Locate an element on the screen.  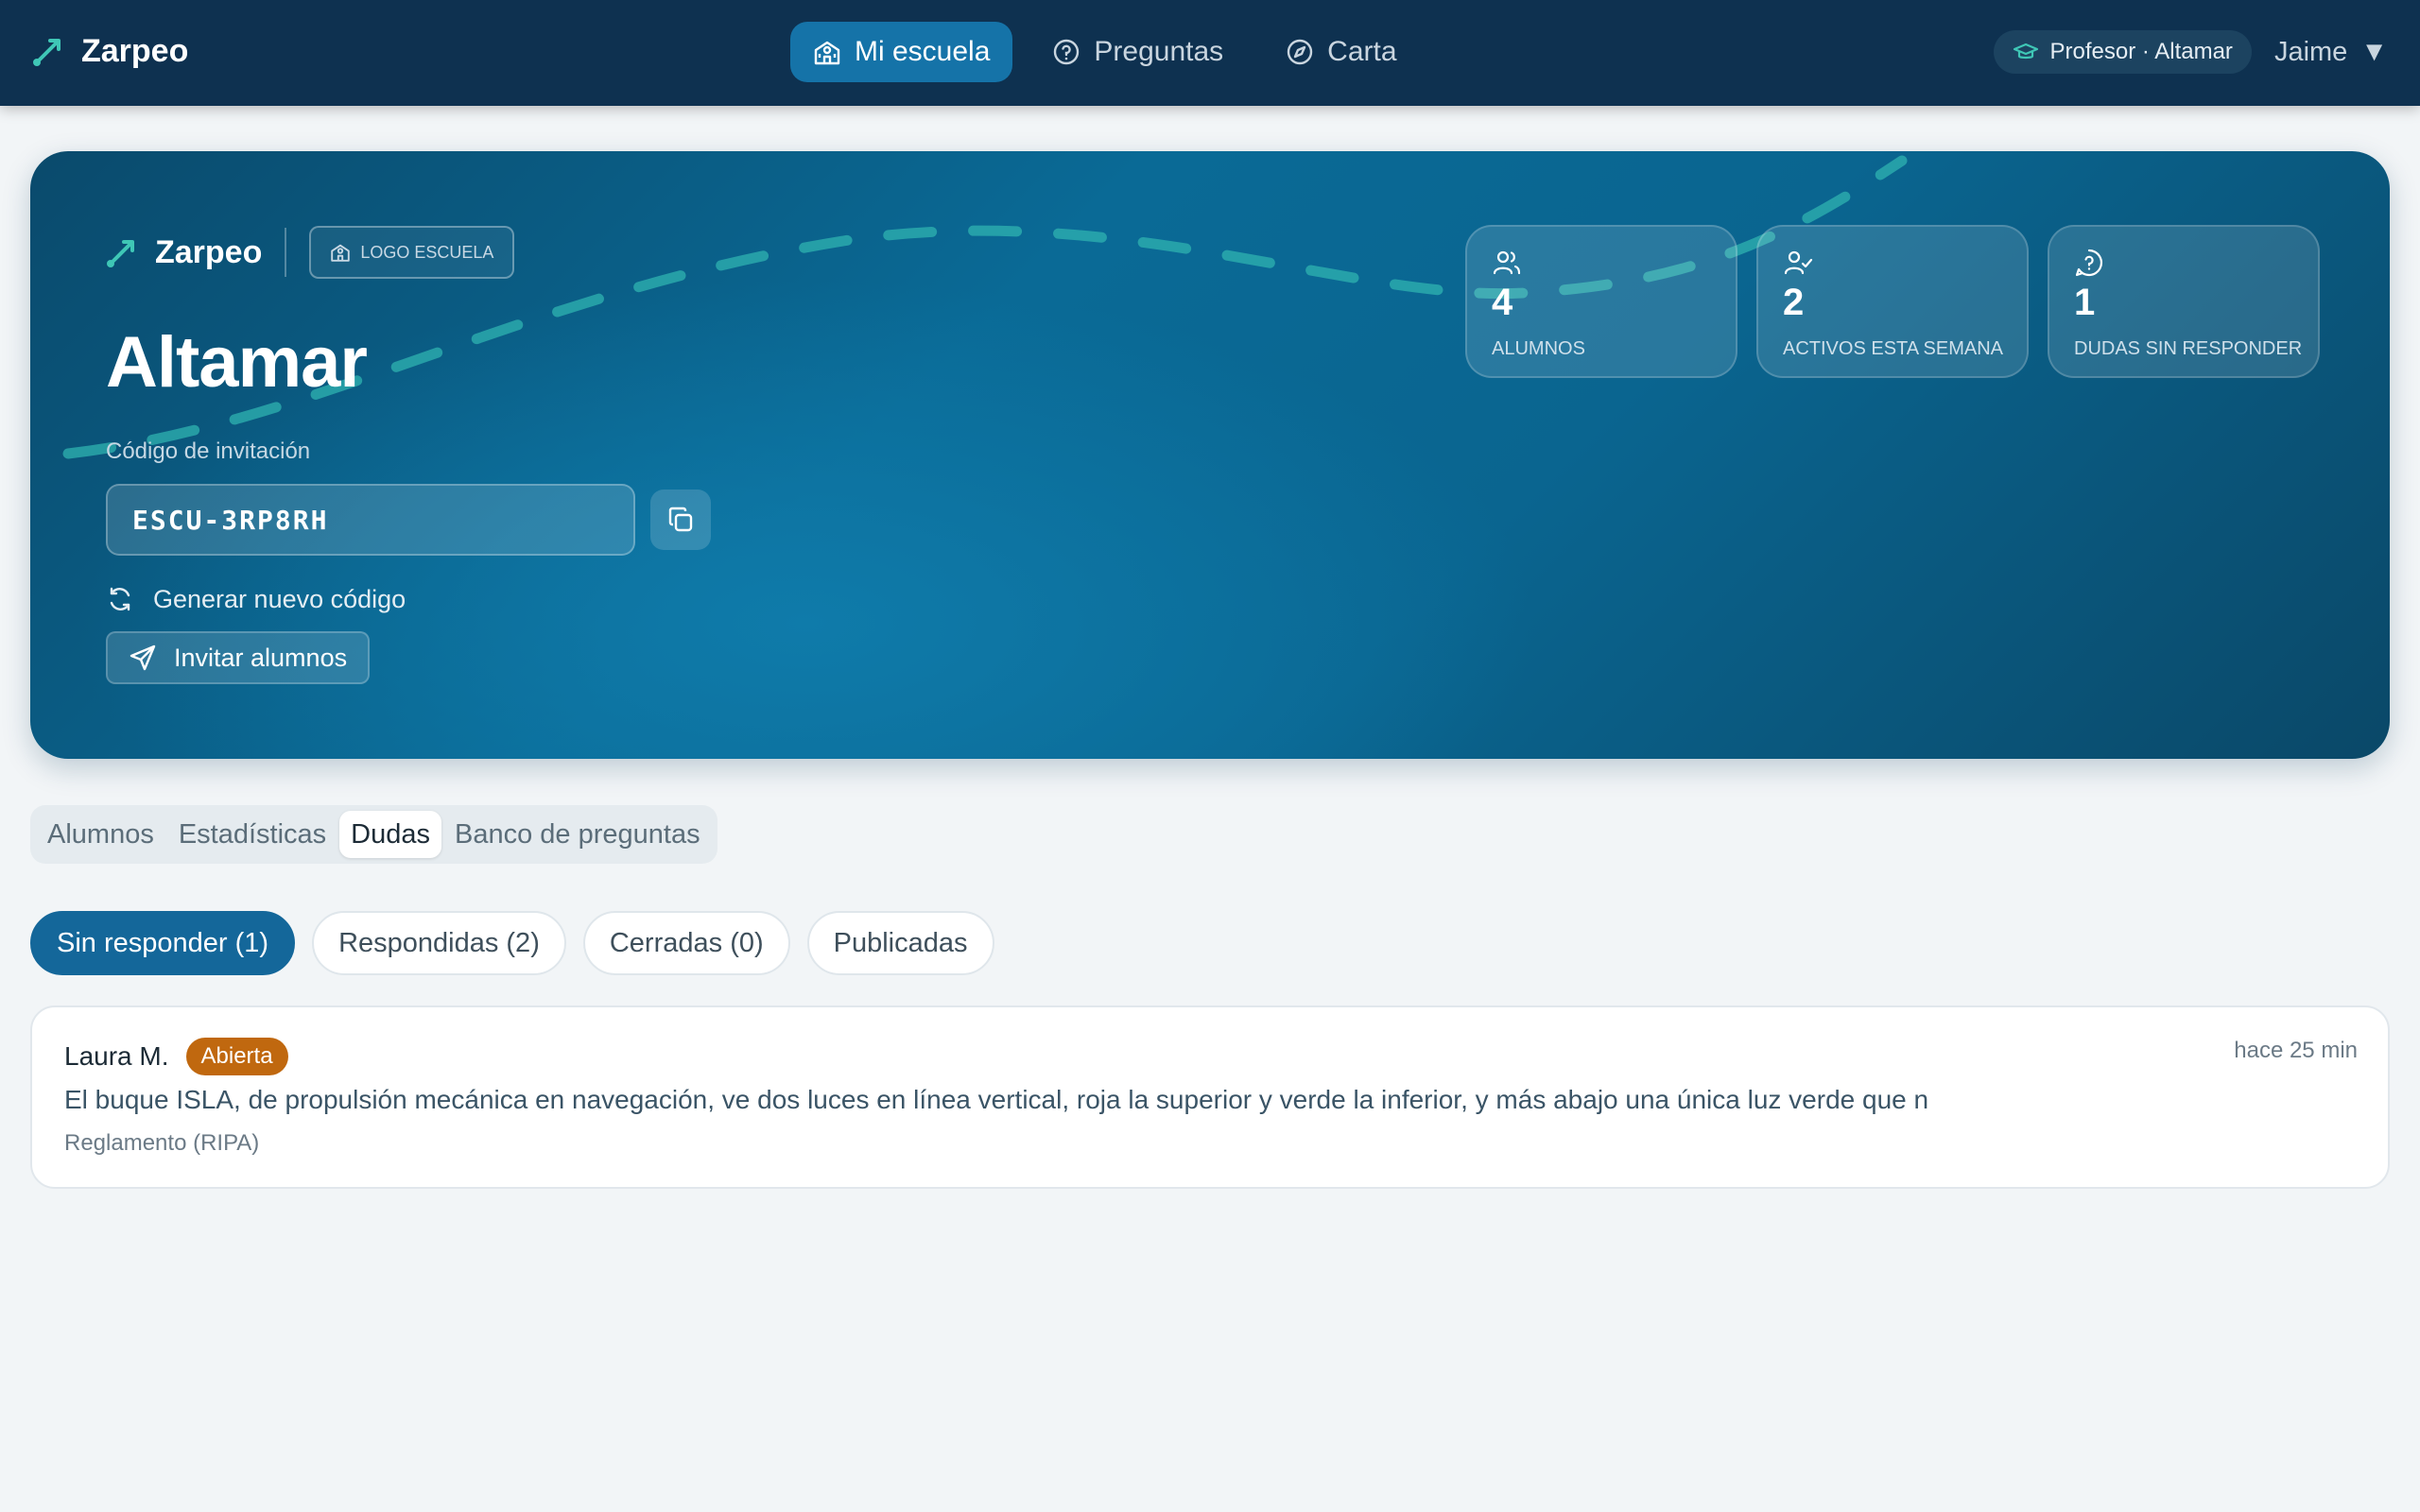
stat-value: 1 is located at coordinates (2085, 302).